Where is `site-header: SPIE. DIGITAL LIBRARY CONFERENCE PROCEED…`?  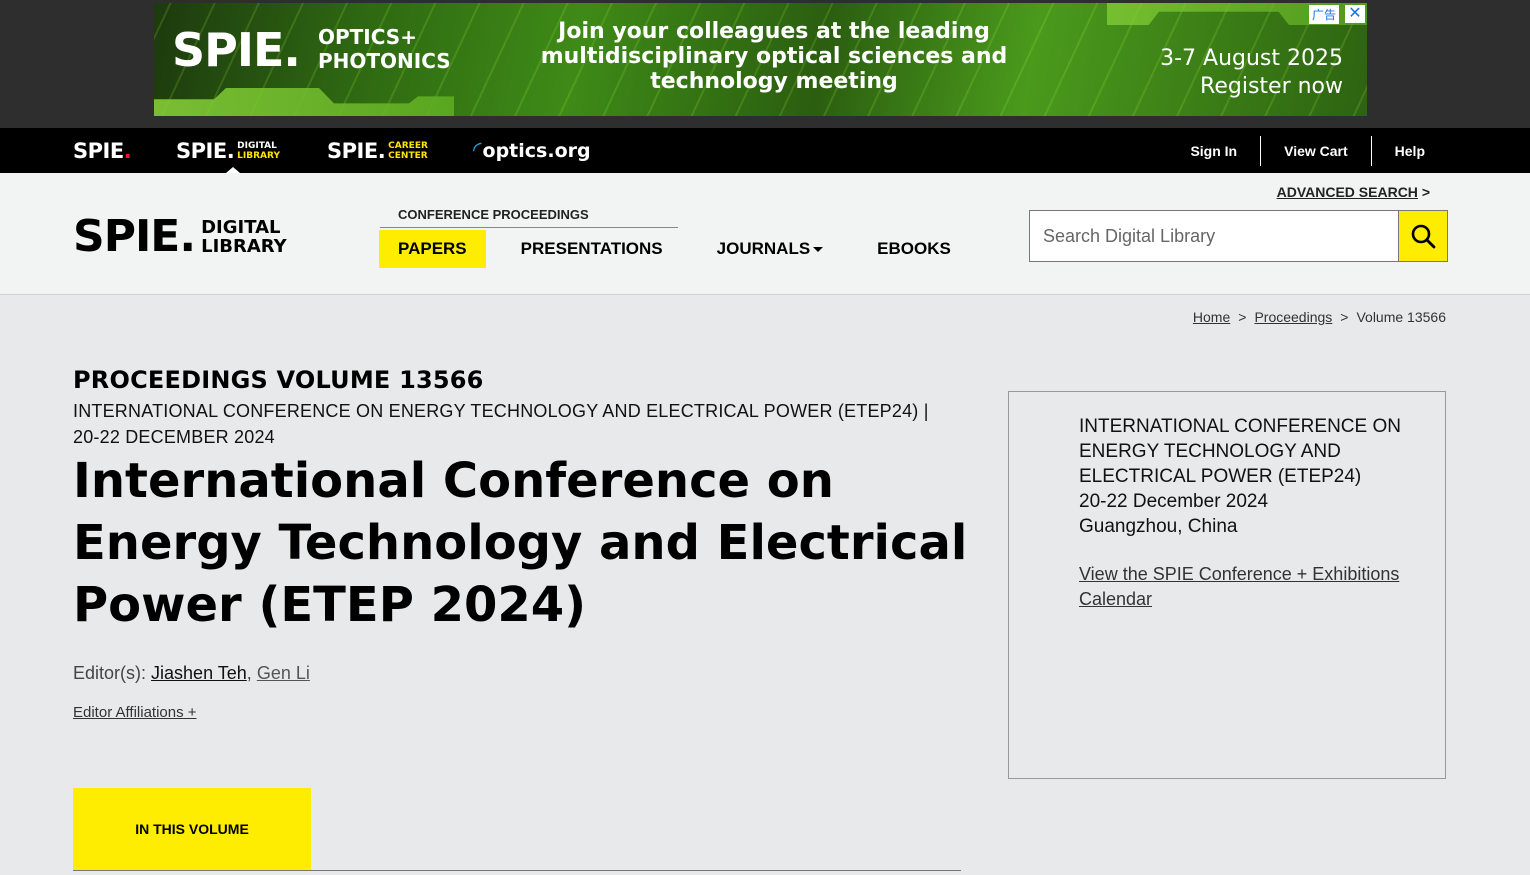 site-header: SPIE. DIGITAL LIBRARY CONFERENCE PROCEED… is located at coordinates (765, 234).